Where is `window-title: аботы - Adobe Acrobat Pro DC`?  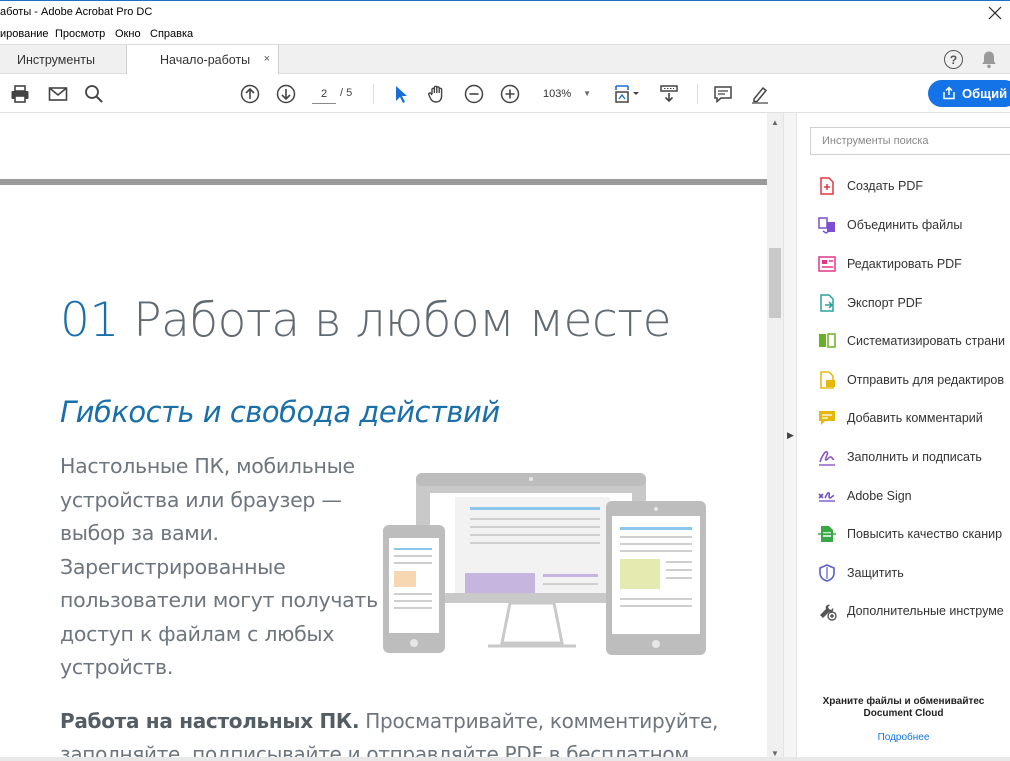 window-title: аботы - Adobe Acrobat Pro DC is located at coordinates (76, 12).